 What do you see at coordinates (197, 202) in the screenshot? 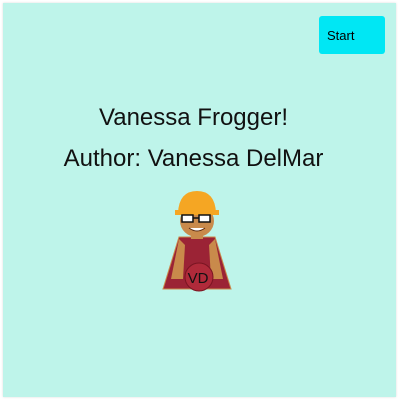
I see `avatar-hat` at bounding box center [197, 202].